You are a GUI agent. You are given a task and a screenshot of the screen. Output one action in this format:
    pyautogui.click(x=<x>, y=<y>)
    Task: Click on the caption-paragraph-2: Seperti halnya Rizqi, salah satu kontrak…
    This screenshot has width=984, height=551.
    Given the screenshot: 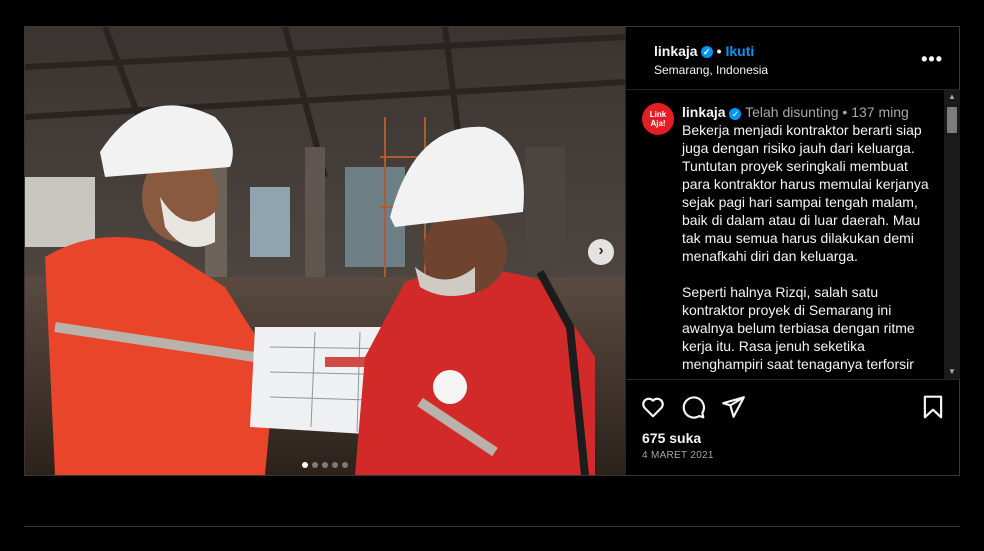 What is the action you would take?
    pyautogui.click(x=798, y=328)
    